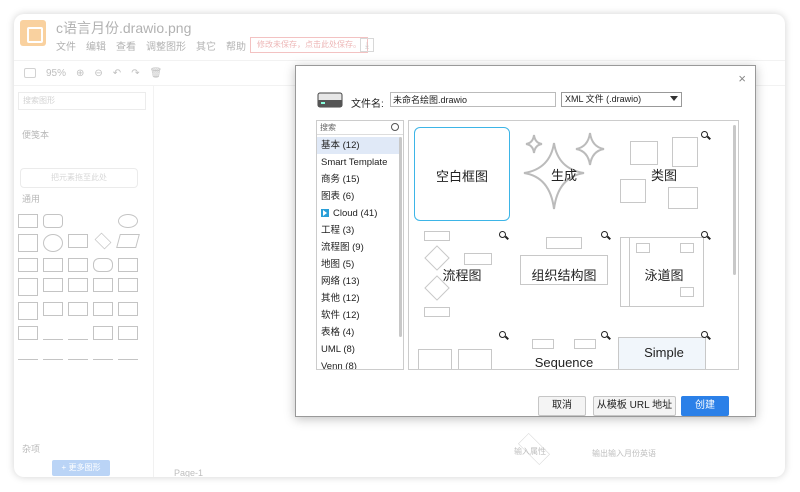  What do you see at coordinates (462, 274) in the screenshot?
I see `template-flowchart: 流程图` at bounding box center [462, 274].